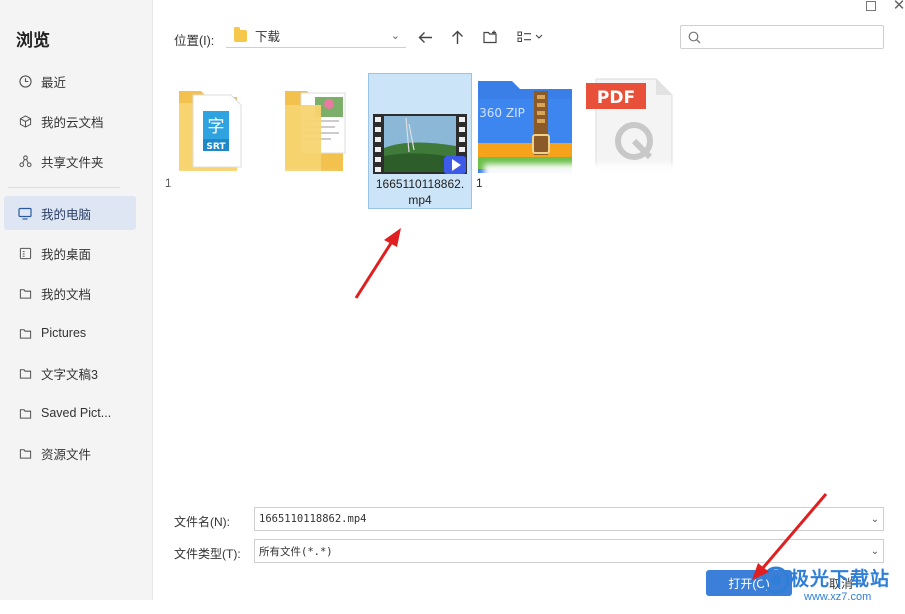 Image resolution: width=905 pixels, height=614 pixels. I want to click on file-name: 1665110118862.mp4, so click(420, 192).